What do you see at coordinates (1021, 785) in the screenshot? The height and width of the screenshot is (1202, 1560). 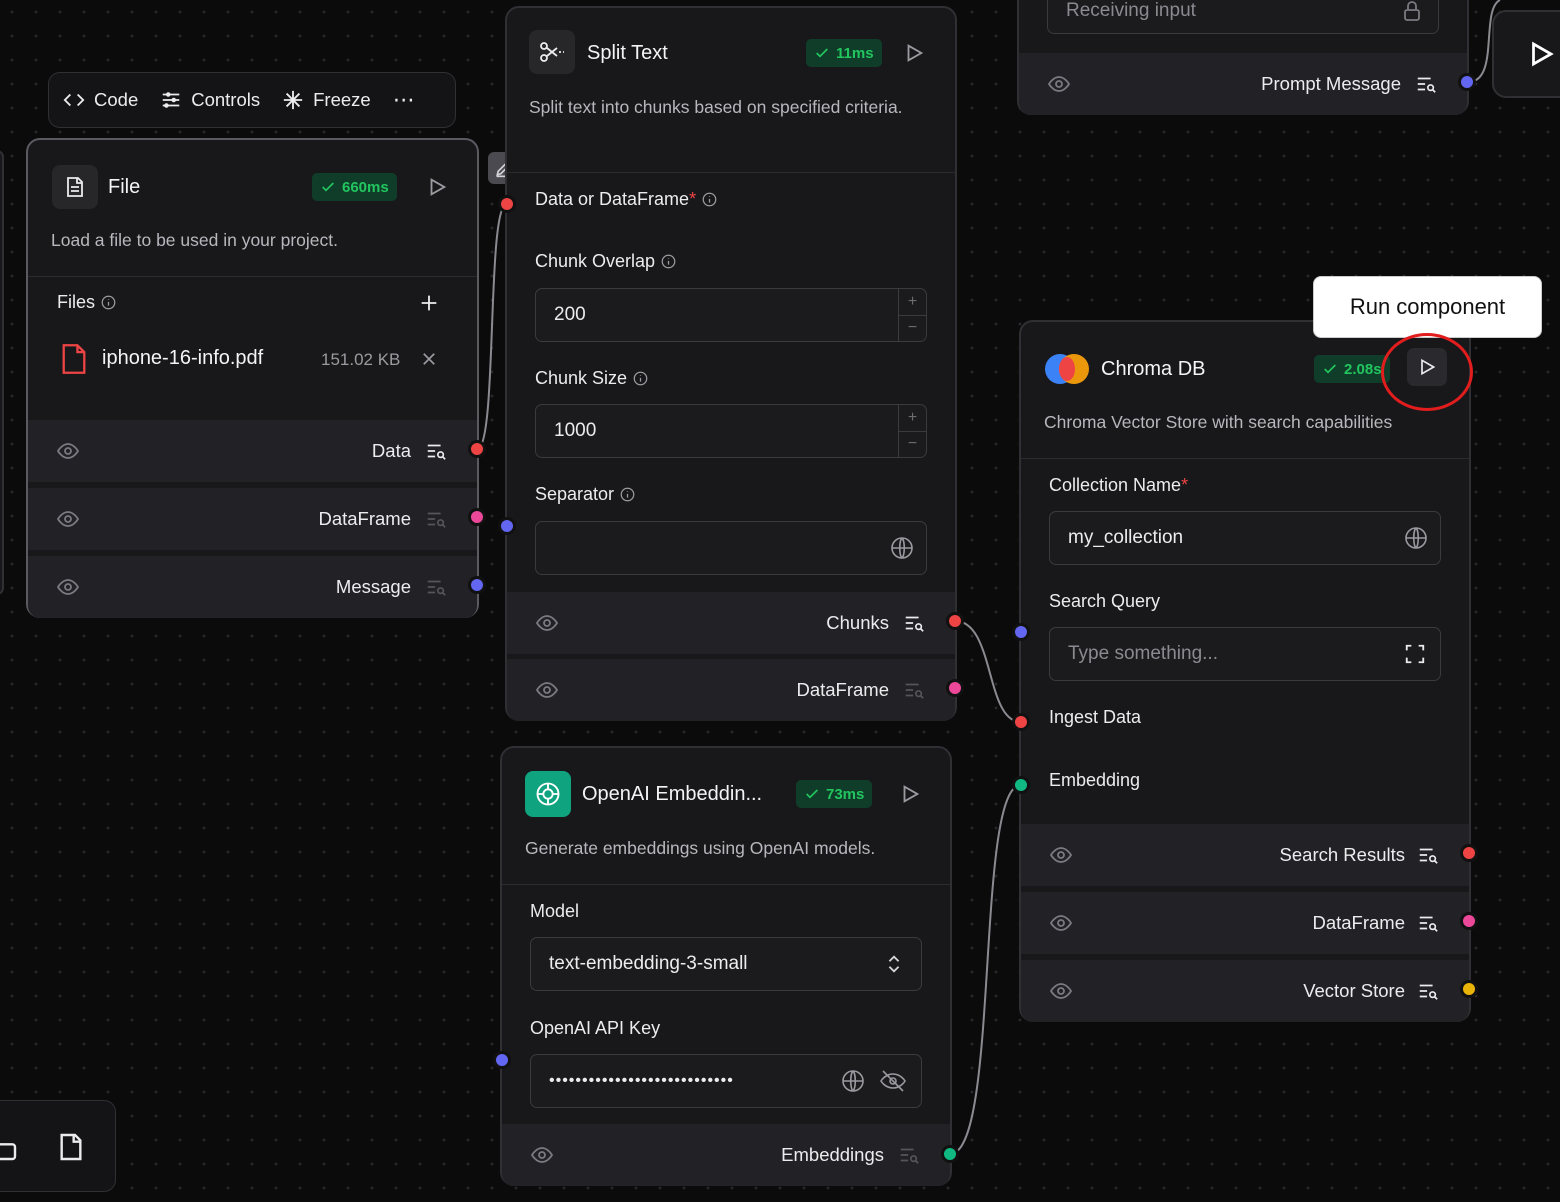 I see `handle-chroma-embedding-input` at bounding box center [1021, 785].